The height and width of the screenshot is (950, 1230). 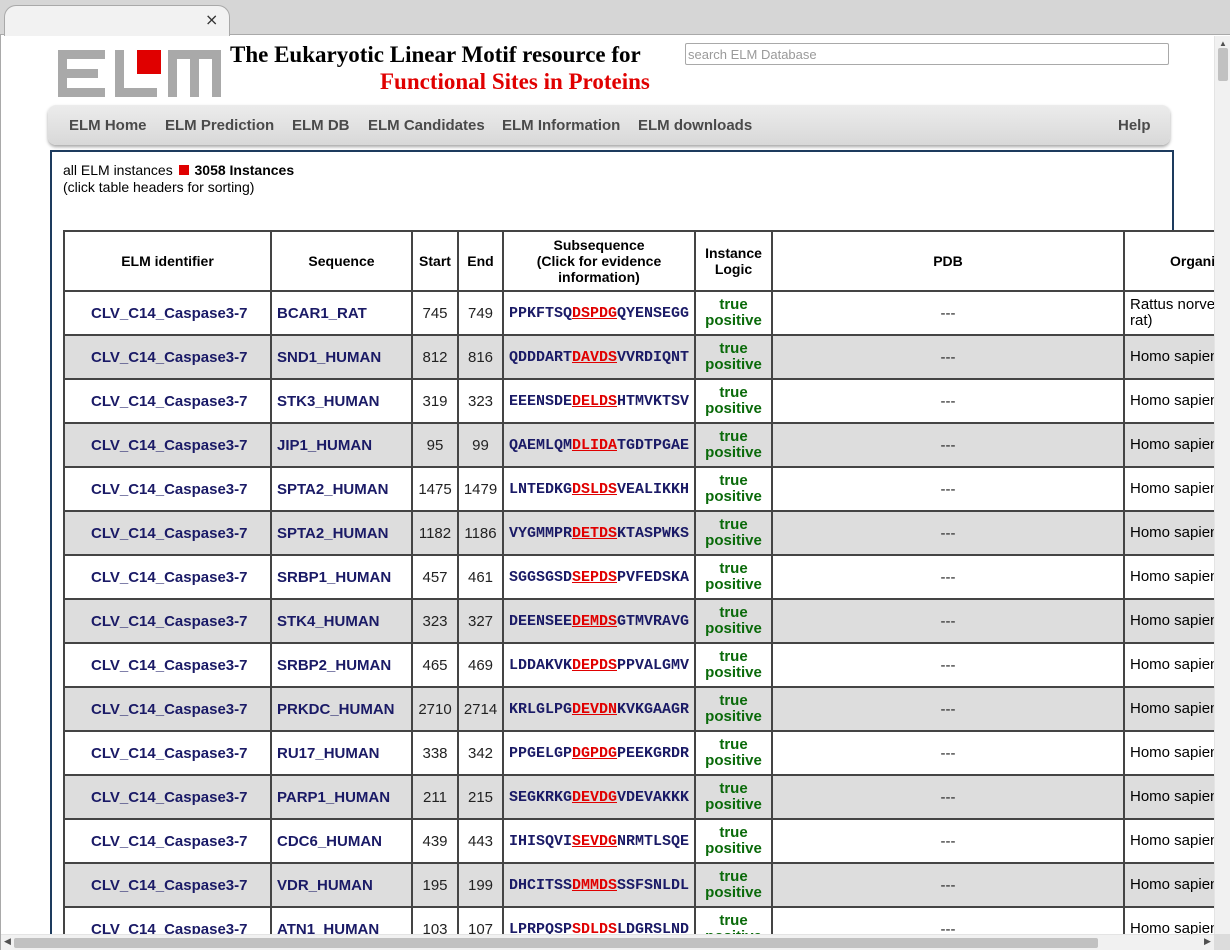 What do you see at coordinates (211, 20) in the screenshot?
I see `close-icon: ×` at bounding box center [211, 20].